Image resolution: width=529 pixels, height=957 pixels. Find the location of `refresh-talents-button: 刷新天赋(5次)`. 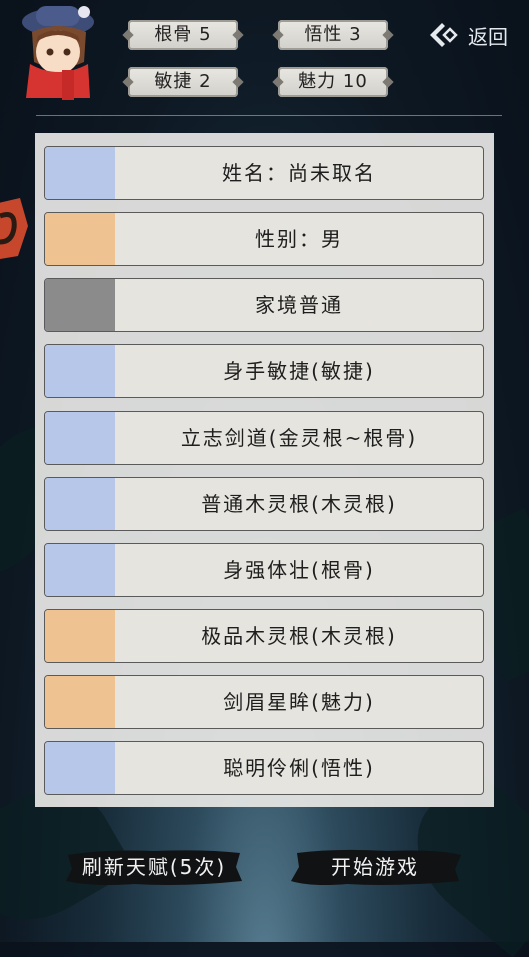

refresh-talents-button: 刷新天赋(5次) is located at coordinates (154, 867).